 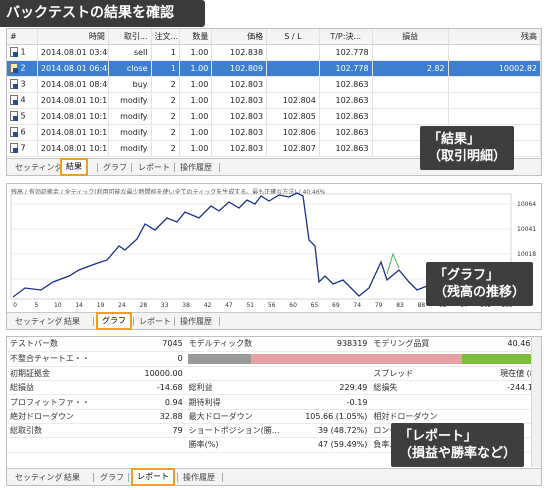 I want to click on col-header: 残高, so click(x=495, y=37).